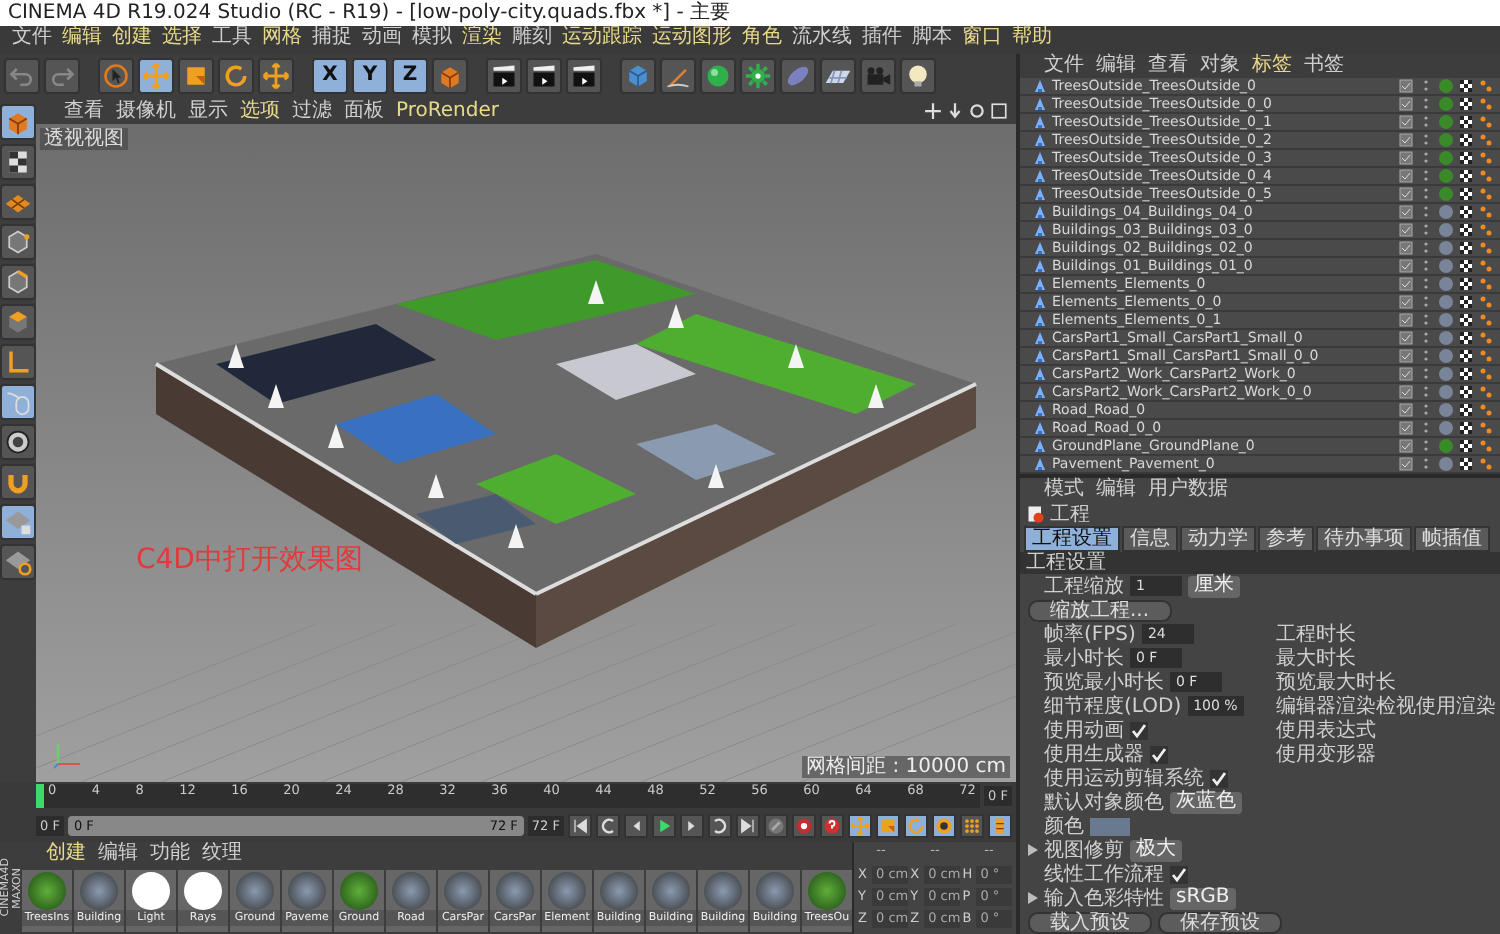 This screenshot has height=934, width=1500. I want to click on dots-grid-icon, so click(972, 825).